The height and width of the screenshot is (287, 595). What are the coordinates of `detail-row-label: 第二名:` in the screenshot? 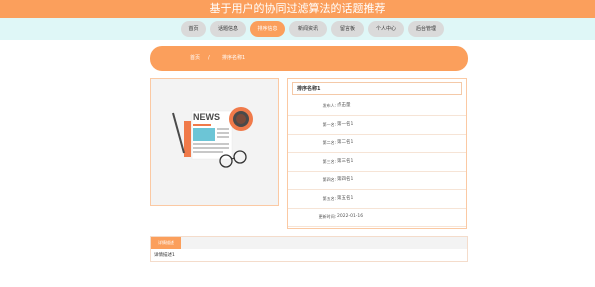 It's located at (329, 142).